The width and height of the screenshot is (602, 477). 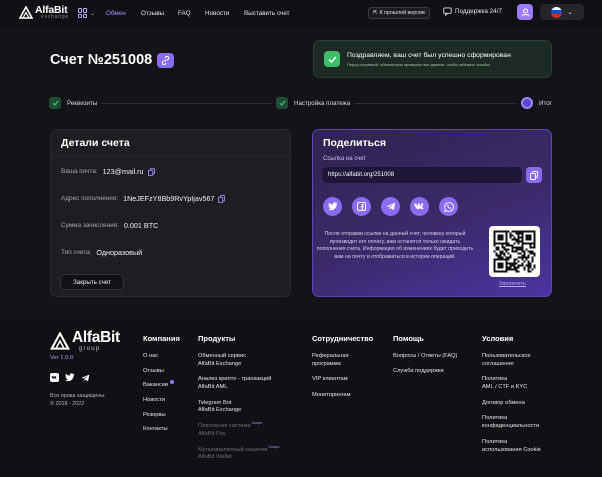 I want to click on flag-stripe-red, so click(x=557, y=15).